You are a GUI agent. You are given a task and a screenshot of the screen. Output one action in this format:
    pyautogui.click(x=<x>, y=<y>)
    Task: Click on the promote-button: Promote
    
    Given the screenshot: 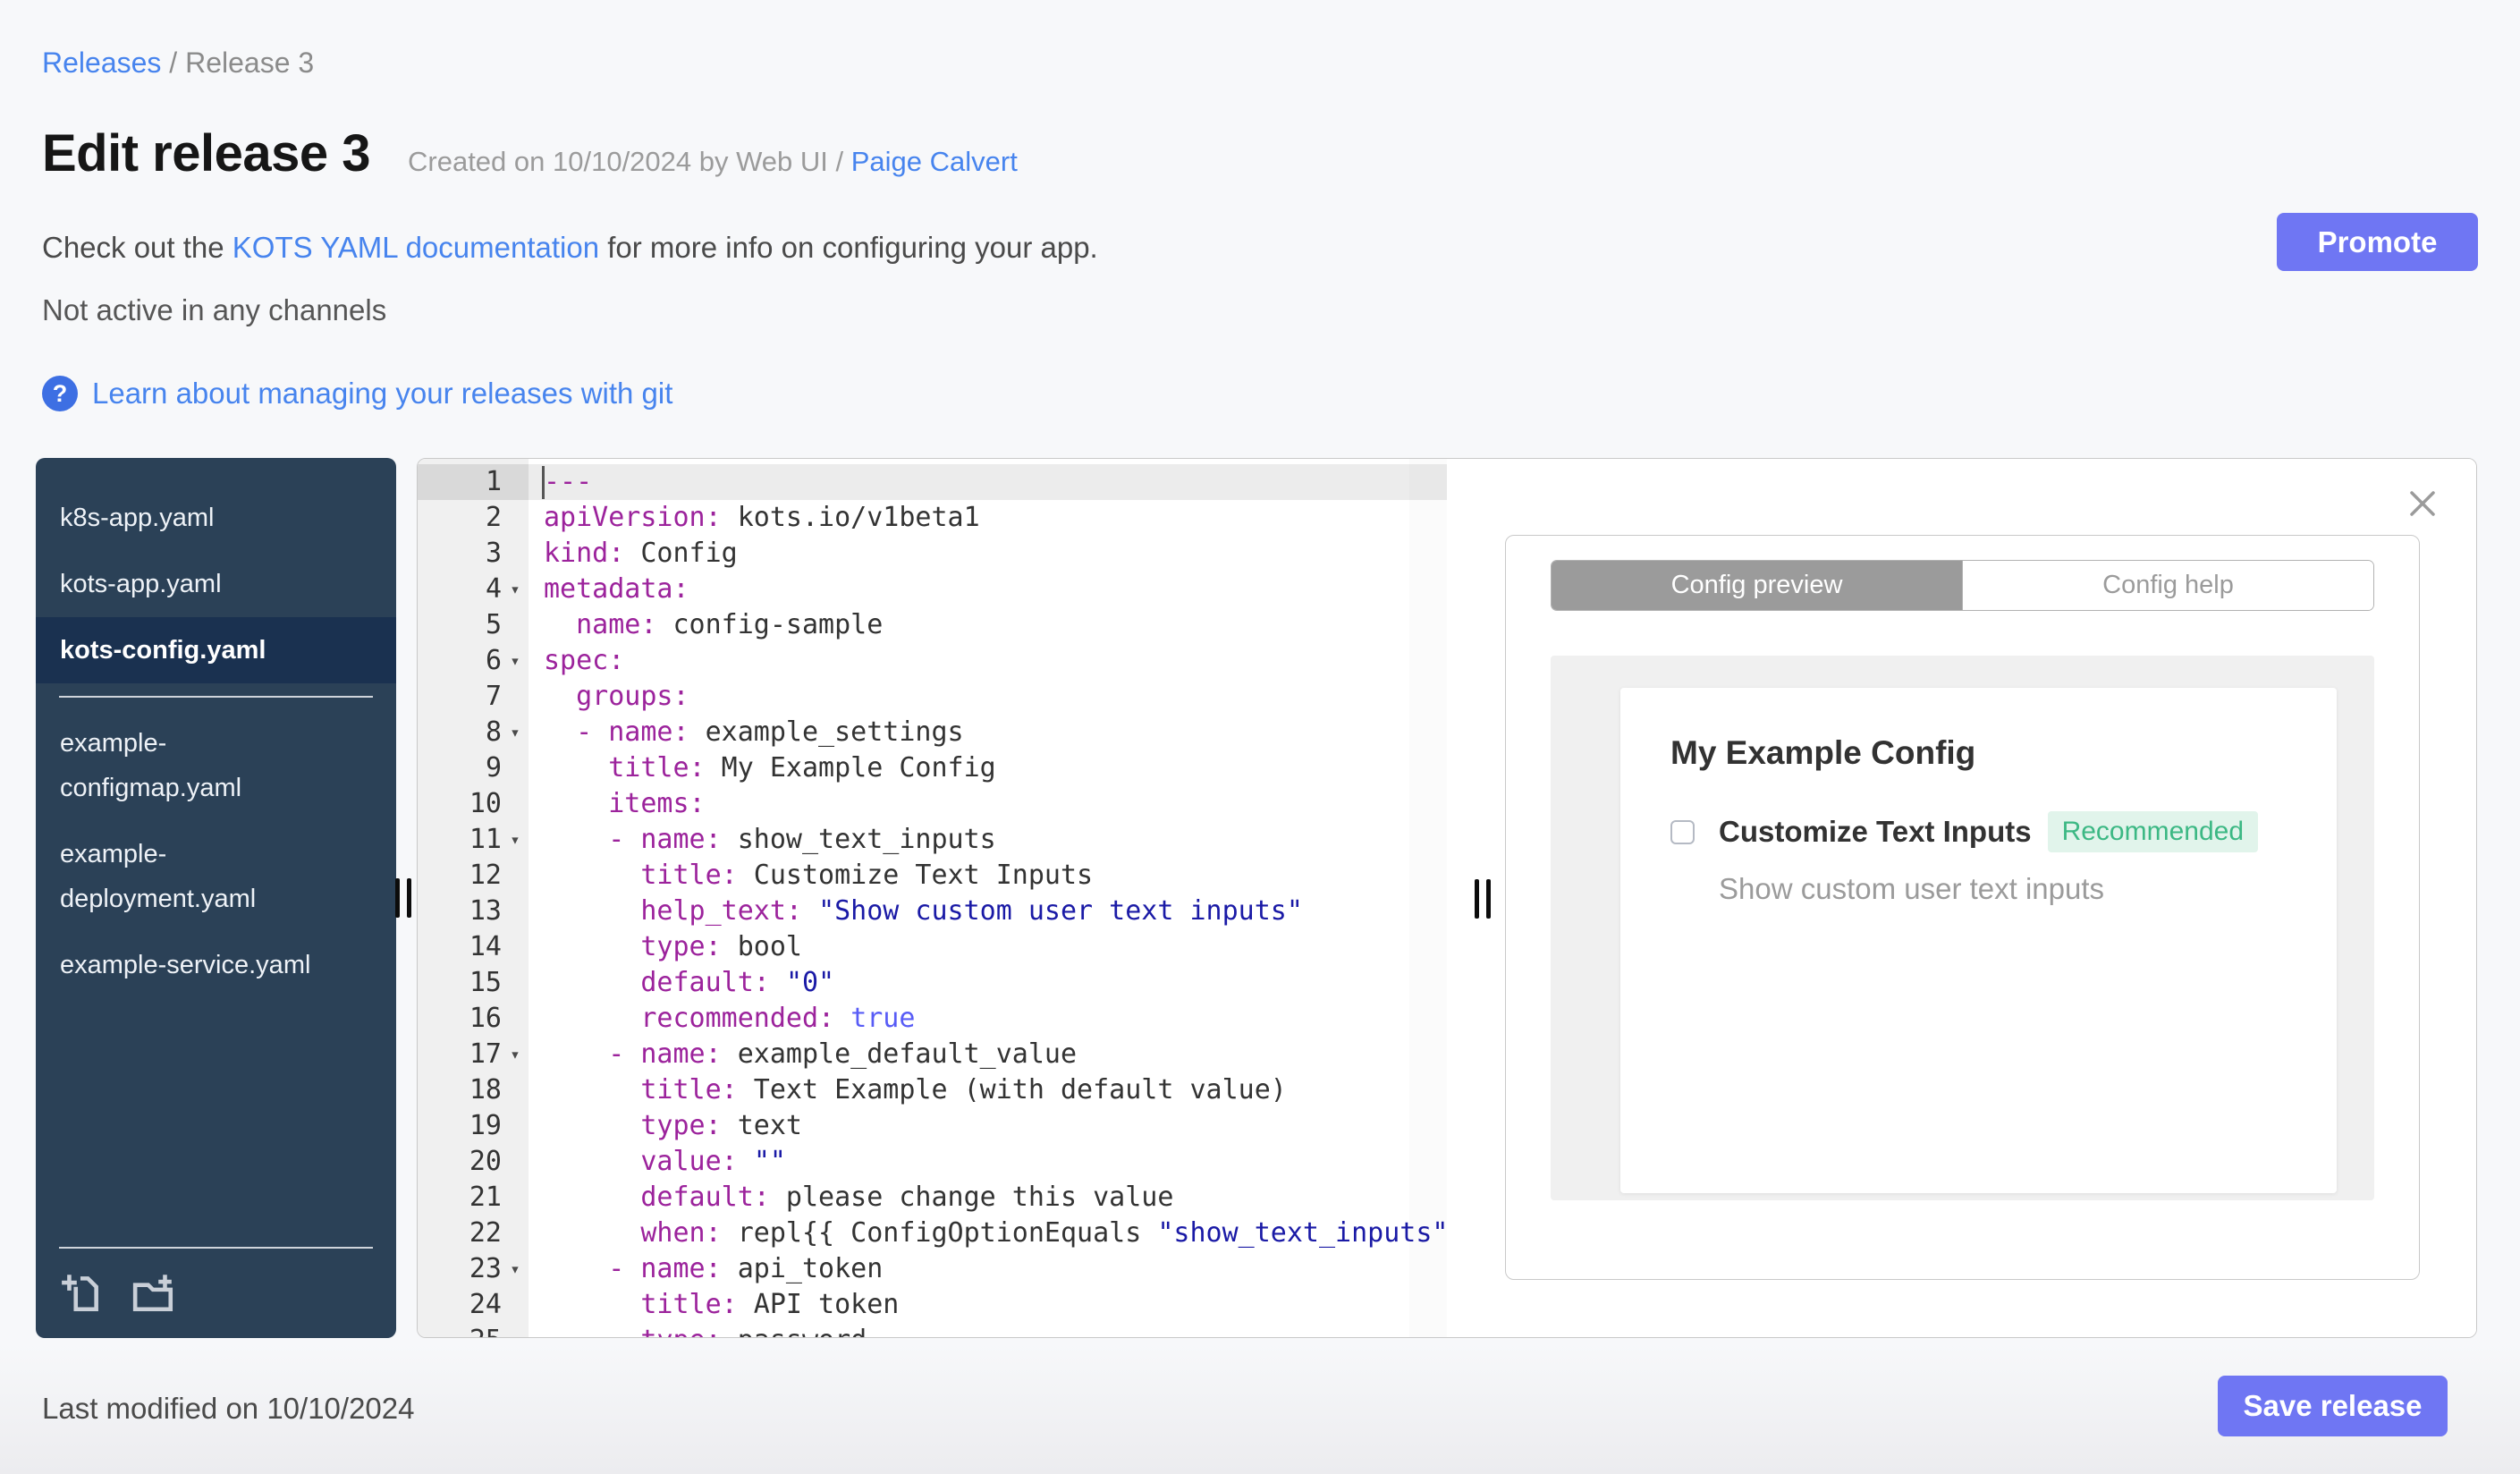 What is the action you would take?
    pyautogui.click(x=2377, y=242)
    